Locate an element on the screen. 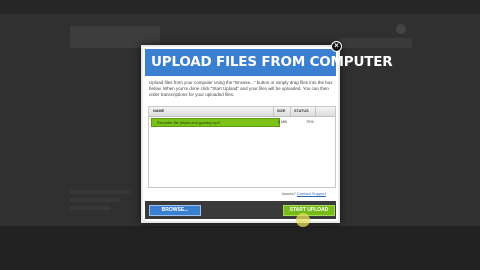 Image resolution: width=480 pixels, height=270 pixels. close-icon: × is located at coordinates (336, 46).